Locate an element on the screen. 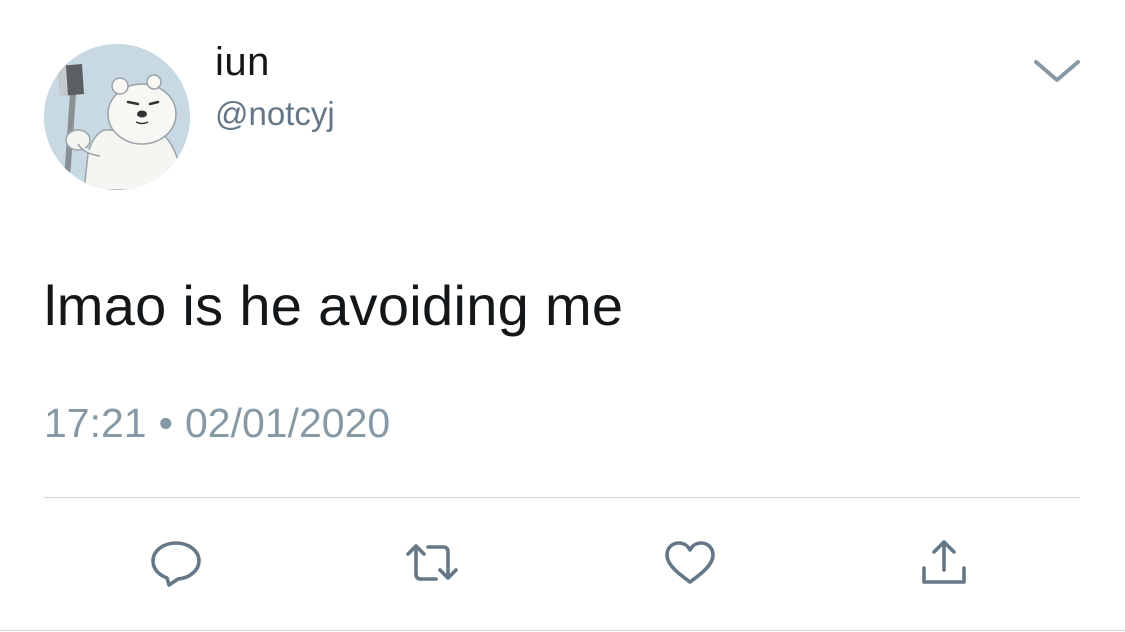  polar-bear-avatar-image is located at coordinates (117, 117).